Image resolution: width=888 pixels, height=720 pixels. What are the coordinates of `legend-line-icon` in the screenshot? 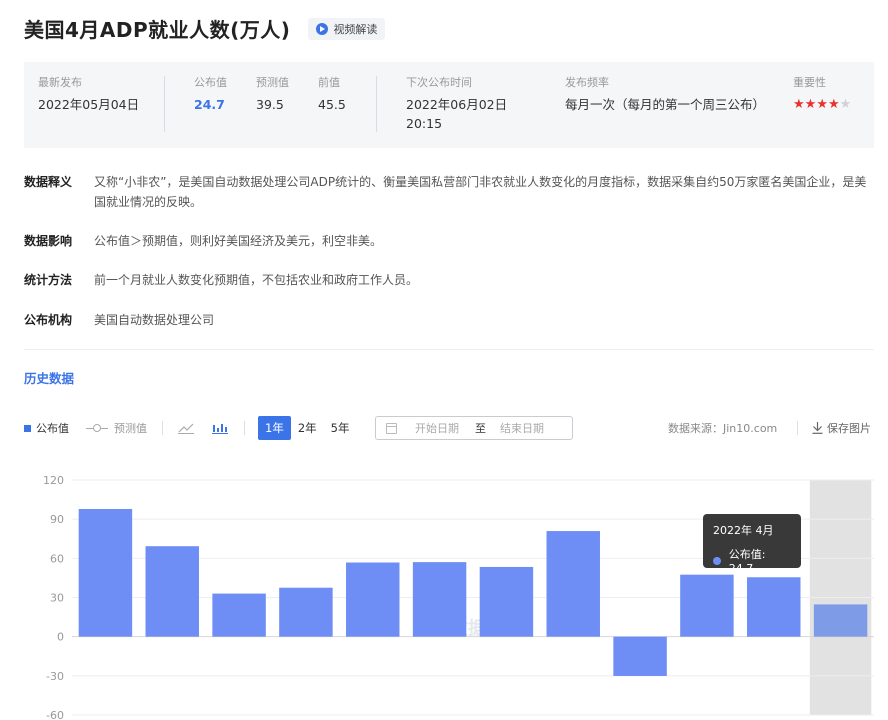 It's located at (97, 428).